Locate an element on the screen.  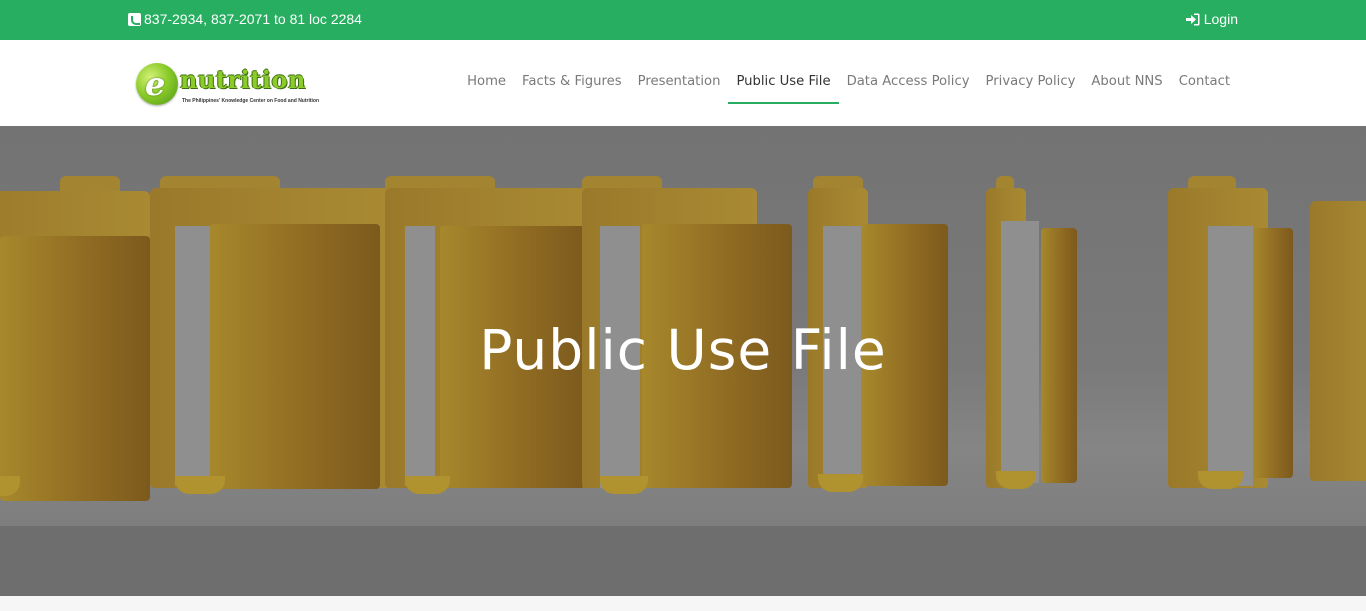
phone-contact: 837-2934, 837-2071 to 81 loc 2284 is located at coordinates (245, 19).